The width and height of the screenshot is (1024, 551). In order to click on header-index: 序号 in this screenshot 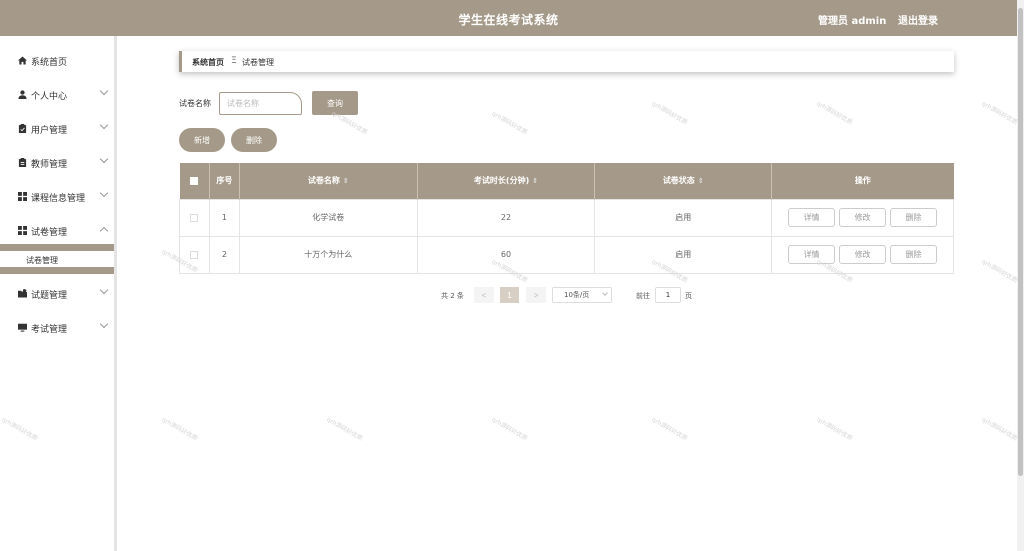, I will do `click(224, 181)`.